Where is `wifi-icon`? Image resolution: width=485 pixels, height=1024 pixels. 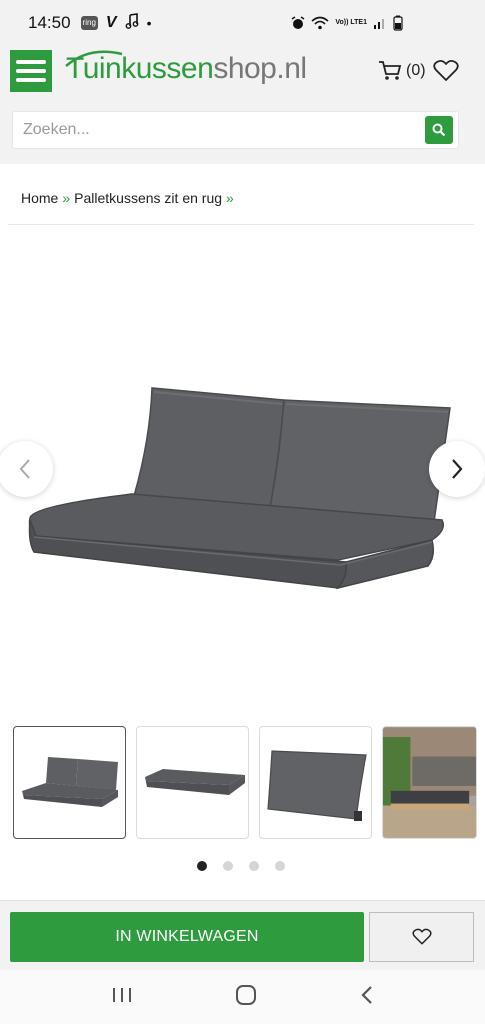
wifi-icon is located at coordinates (320, 23).